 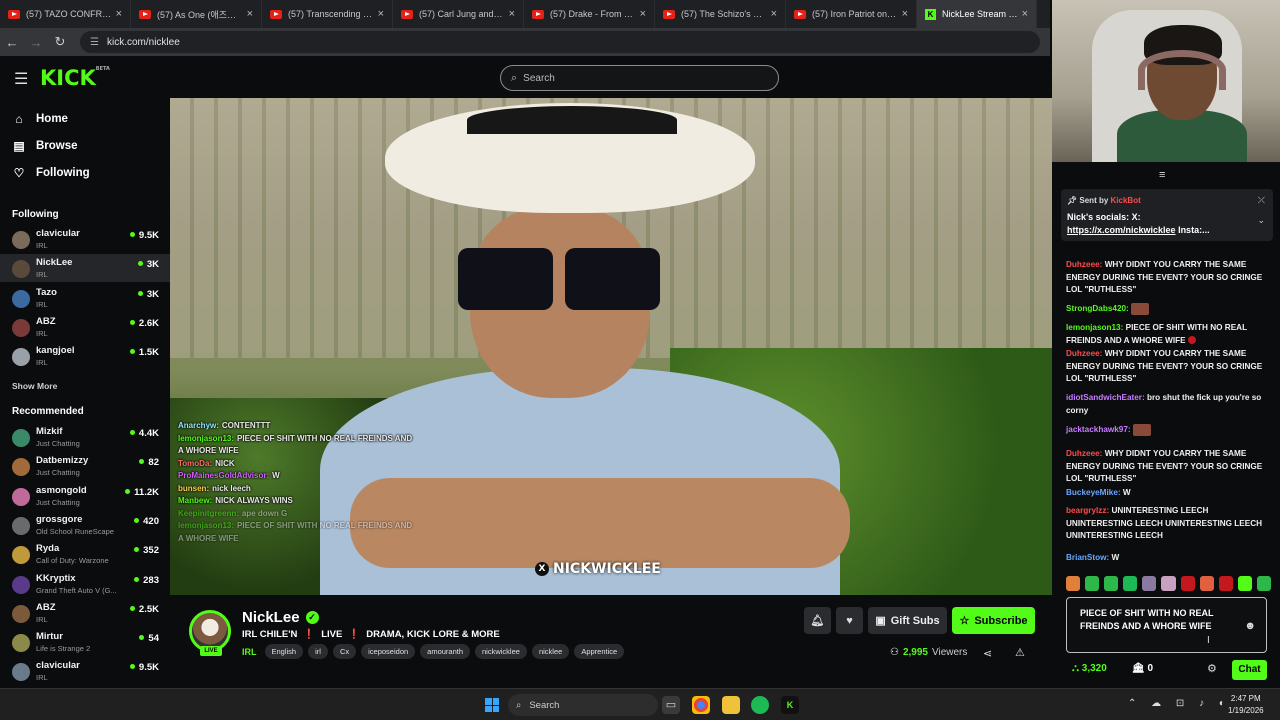 I want to click on sidebar-channel-nicklee: NickLee IRL 3K, so click(x=85, y=268).